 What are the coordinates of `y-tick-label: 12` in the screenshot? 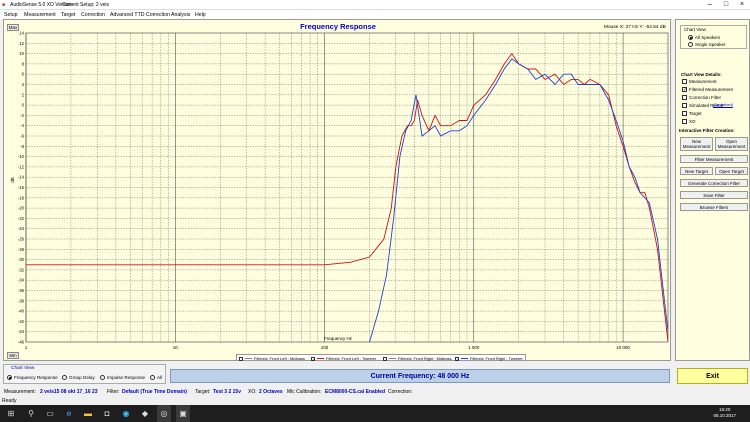 It's located at (21, 43).